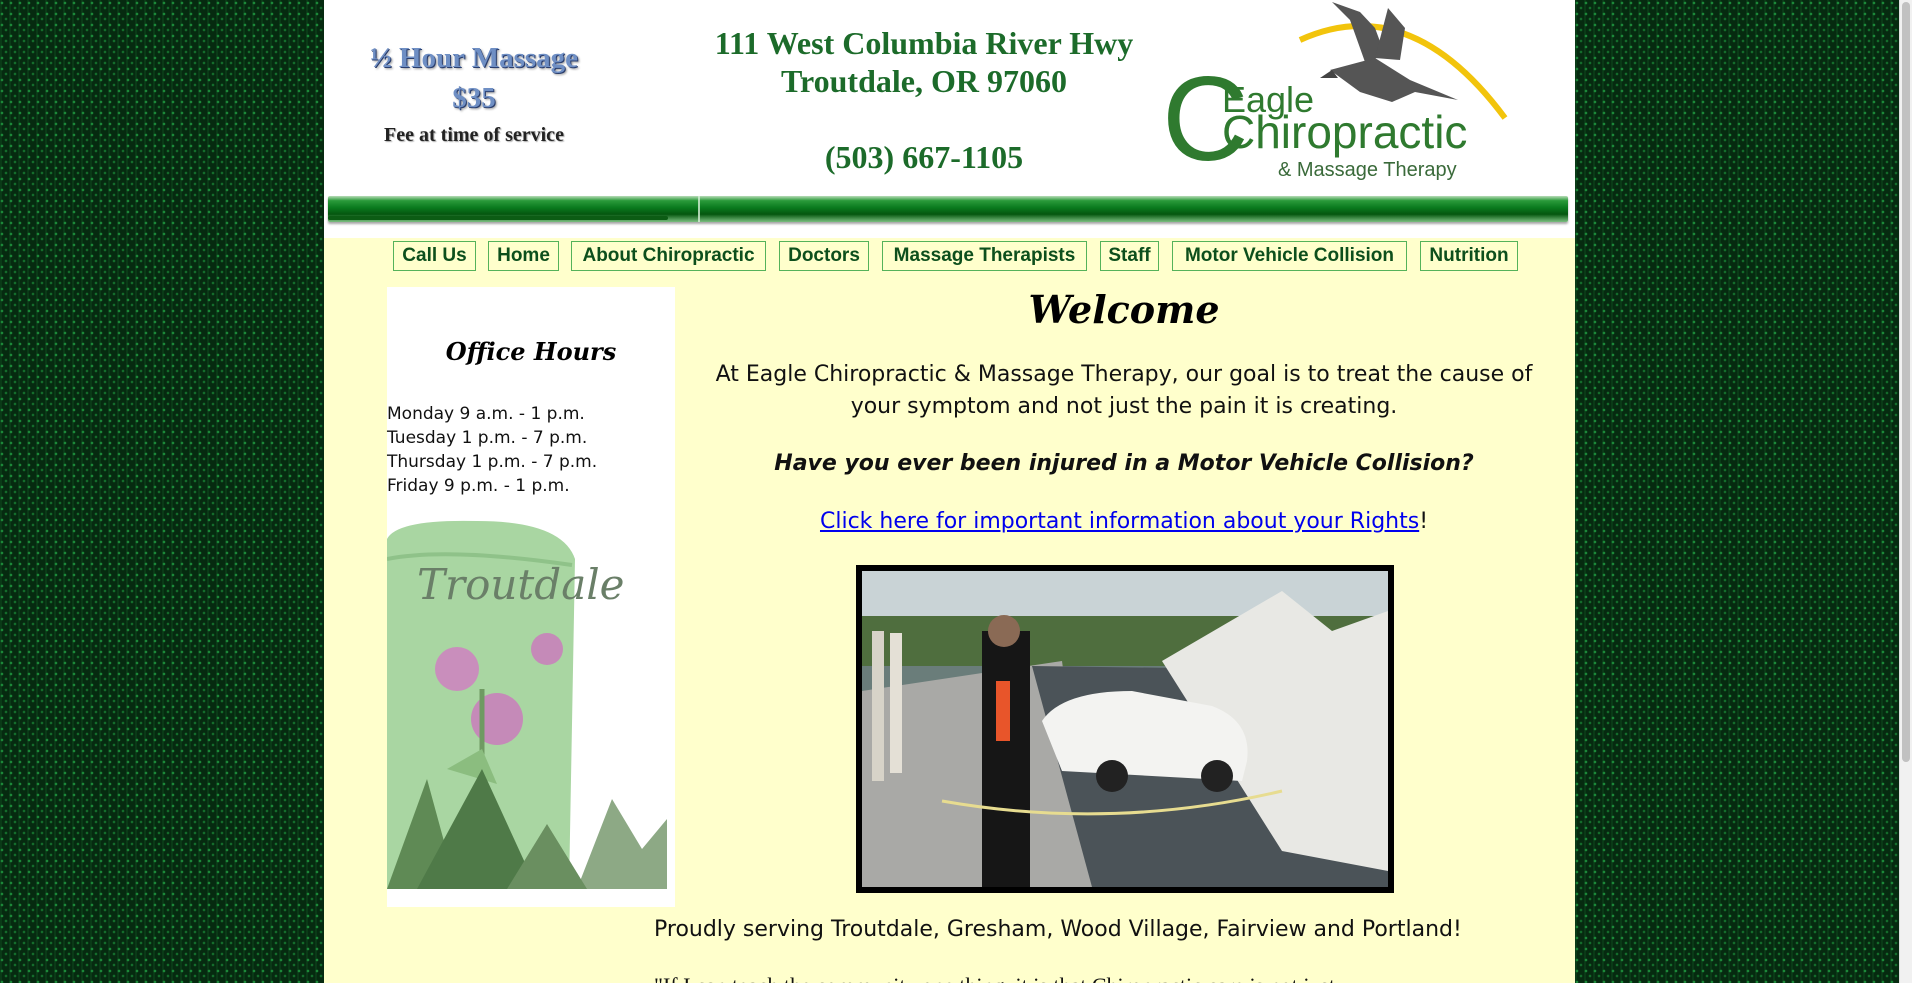 The image size is (1912, 983). I want to click on hours-tuesday: Tuesday 1 p.m. - 7 p.m., so click(487, 438).